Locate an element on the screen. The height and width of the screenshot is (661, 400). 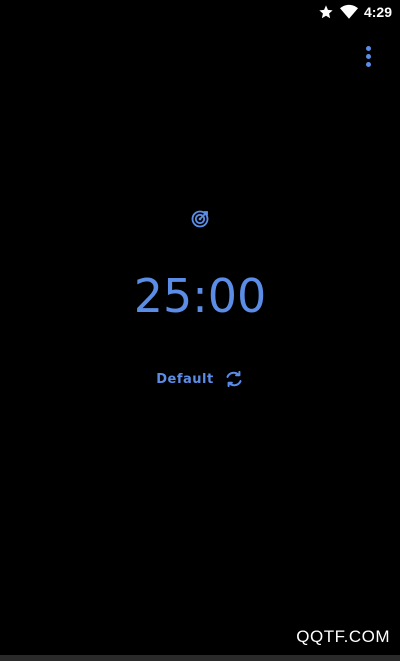
more-vert-icon is located at coordinates (368, 48).